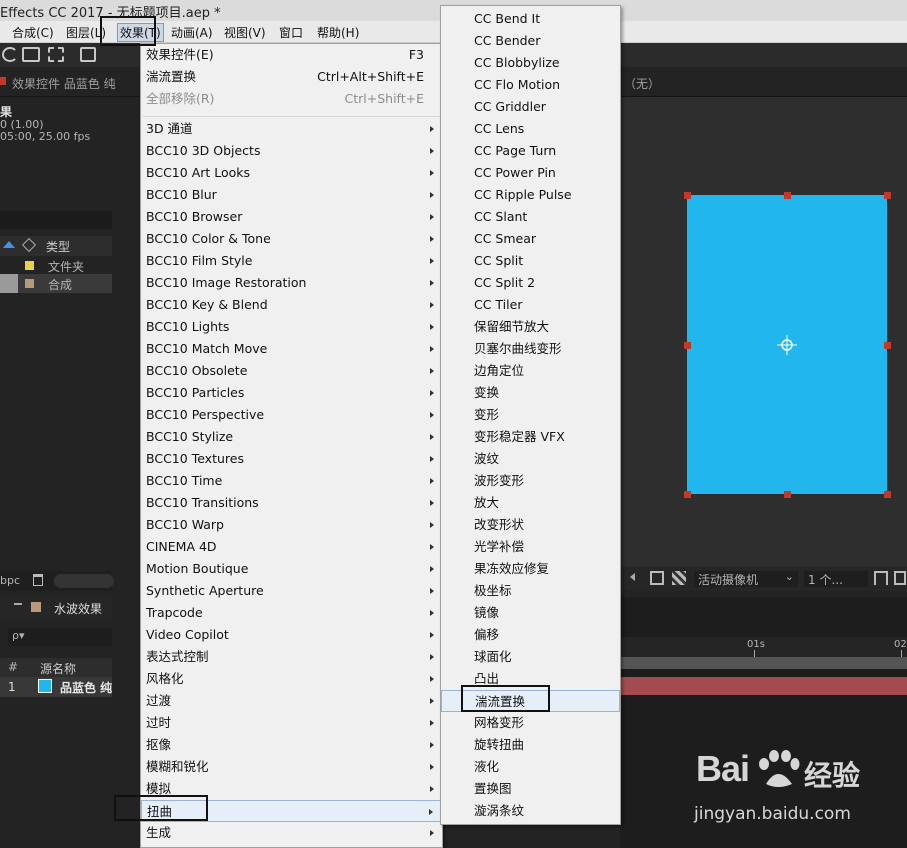 The width and height of the screenshot is (907, 848). Describe the element at coordinates (530, 481) in the screenshot. I see `menu-item-distort-effect: 波形变形` at that location.